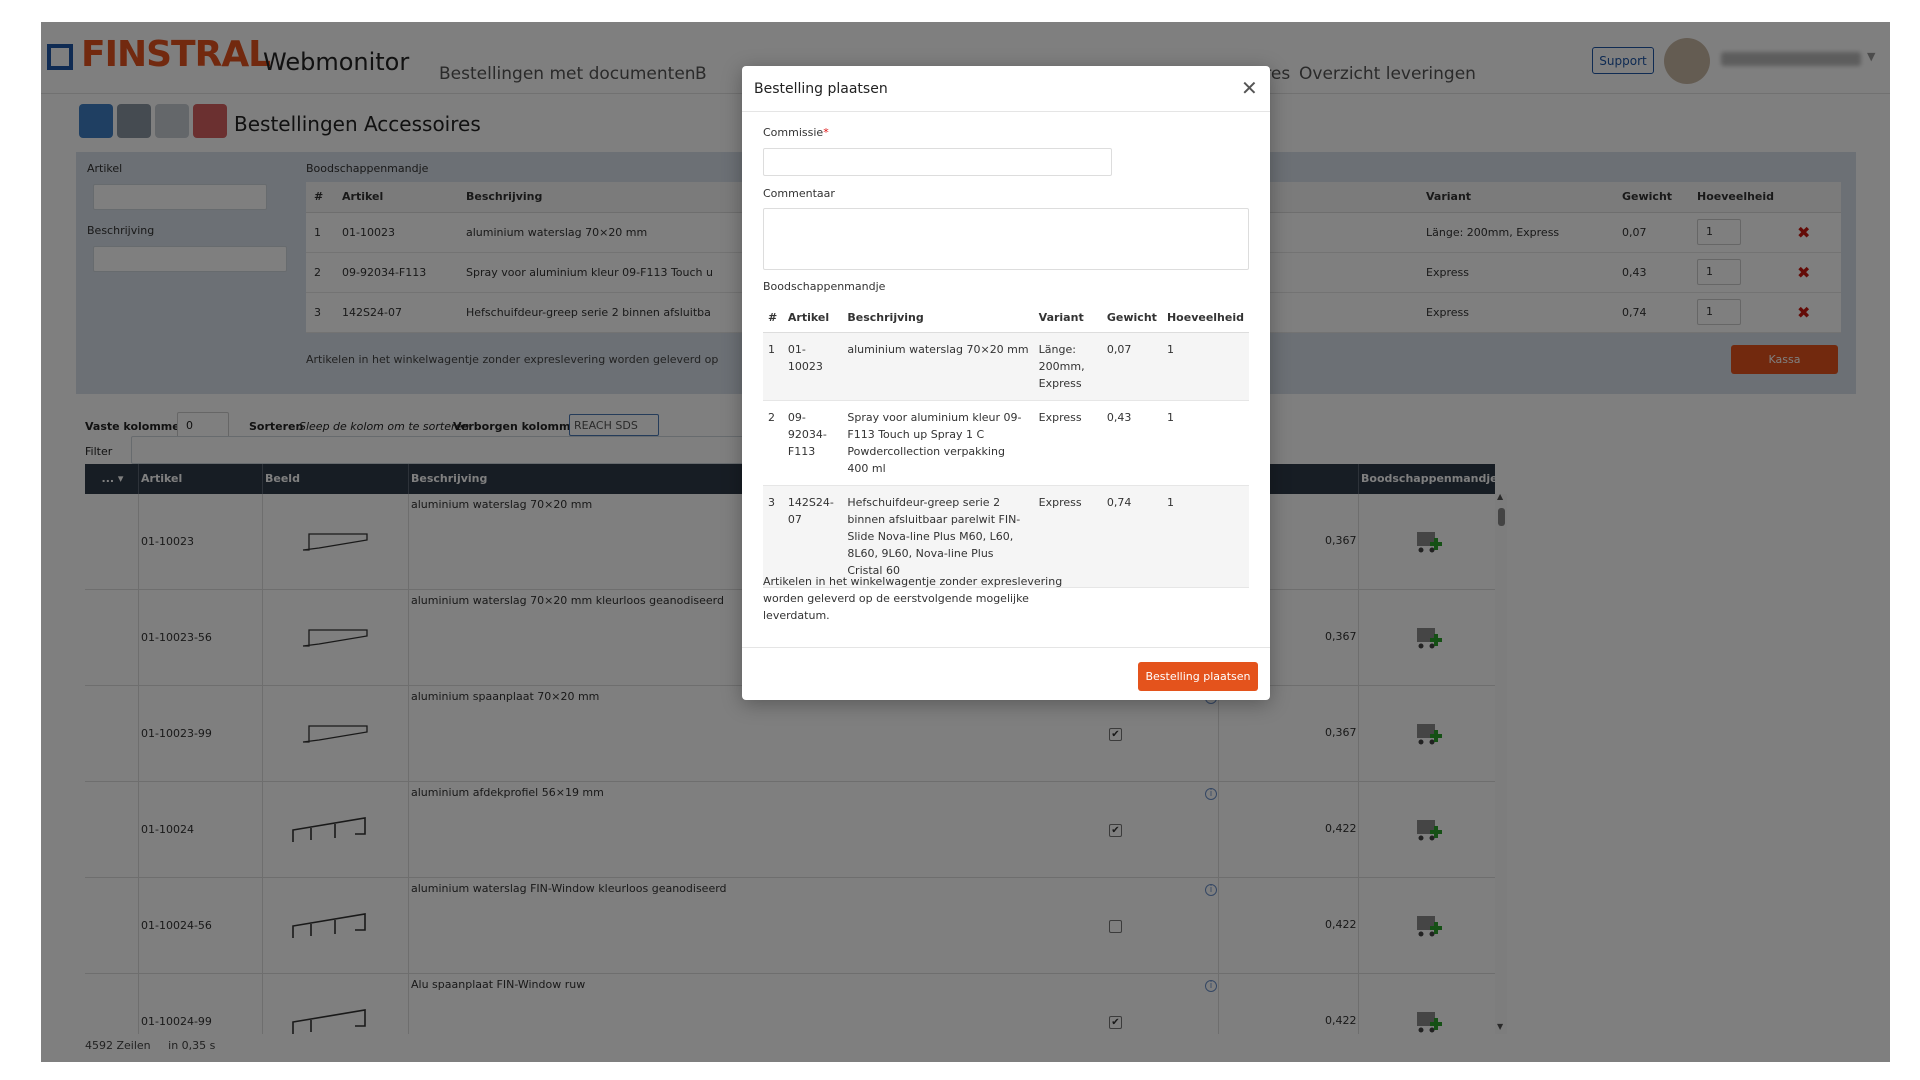 Image resolution: width=1920 pixels, height=1080 pixels. What do you see at coordinates (1205, 318) in the screenshot?
I see `modal-col-hoeveelheid: Hoeveelheid` at bounding box center [1205, 318].